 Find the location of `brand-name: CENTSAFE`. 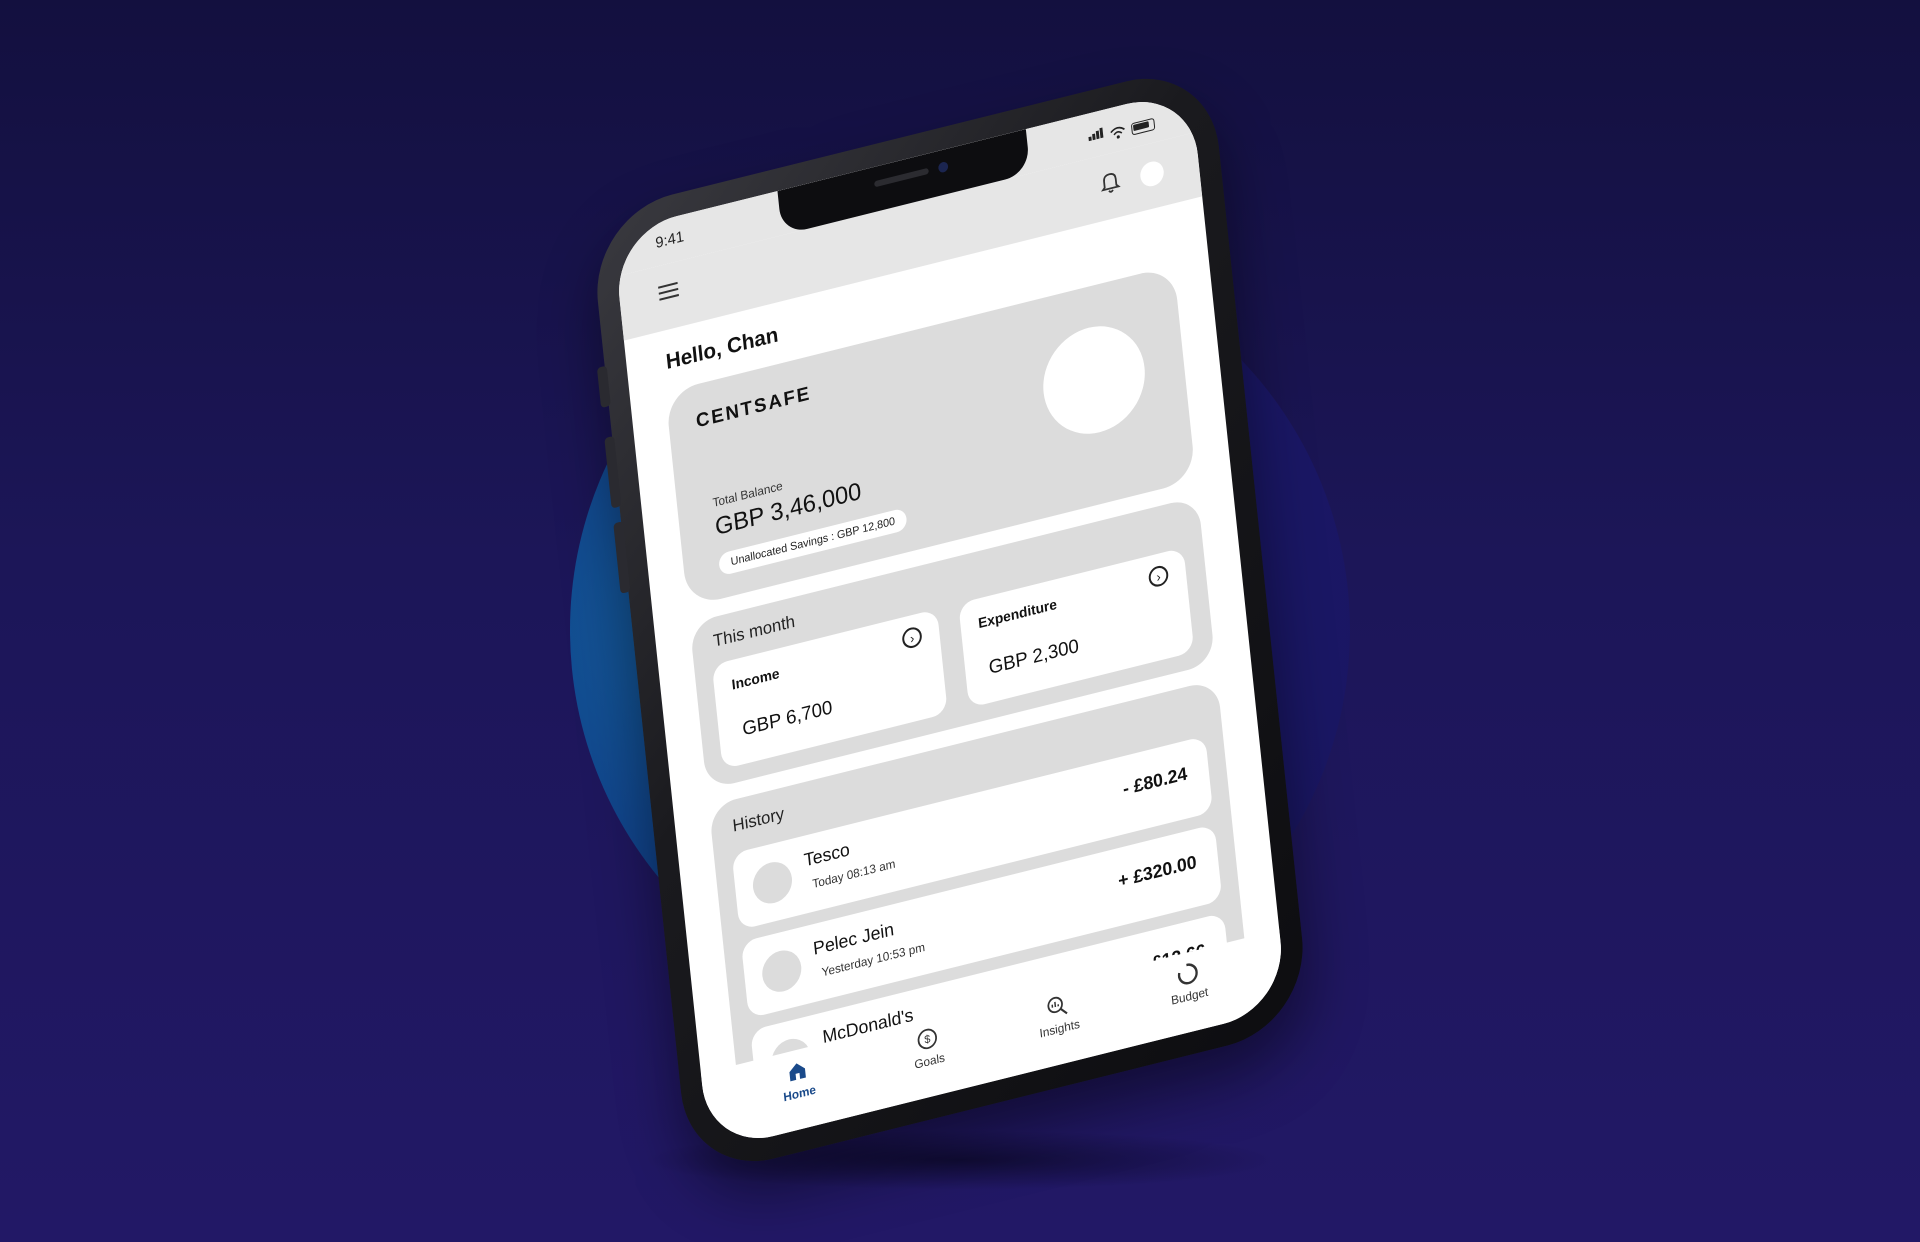

brand-name: CENTSAFE is located at coordinates (754, 407).